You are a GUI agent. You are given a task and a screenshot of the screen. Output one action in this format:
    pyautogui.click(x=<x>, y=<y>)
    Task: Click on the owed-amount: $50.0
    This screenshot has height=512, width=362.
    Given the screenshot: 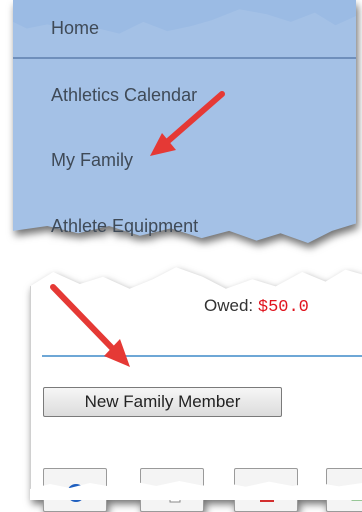 What is the action you would take?
    pyautogui.click(x=283, y=307)
    